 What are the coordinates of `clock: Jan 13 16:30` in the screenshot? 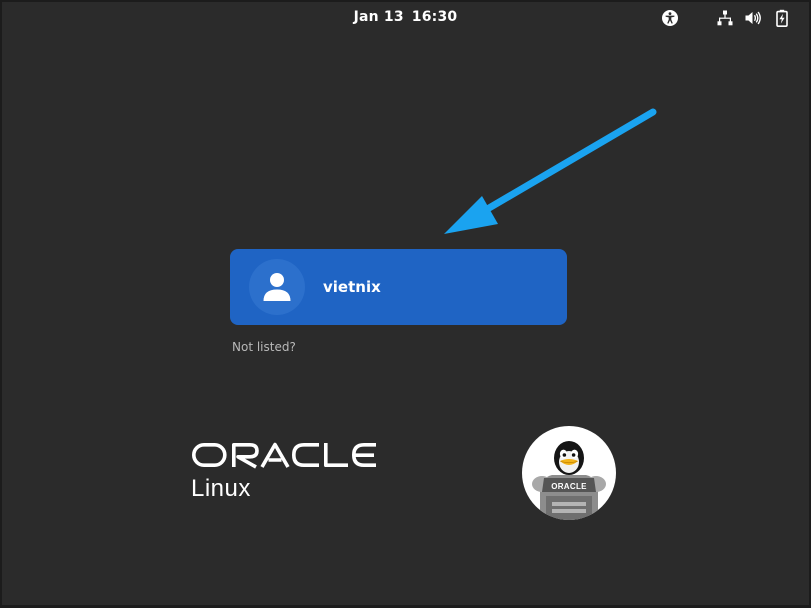 It's located at (405, 17).